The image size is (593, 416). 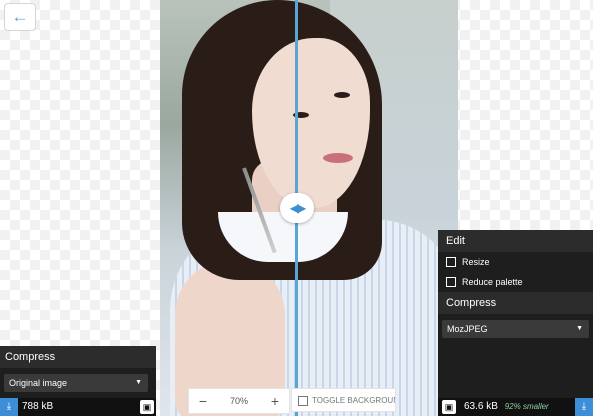 I want to click on right-download-button: ⤓, so click(x=584, y=407).